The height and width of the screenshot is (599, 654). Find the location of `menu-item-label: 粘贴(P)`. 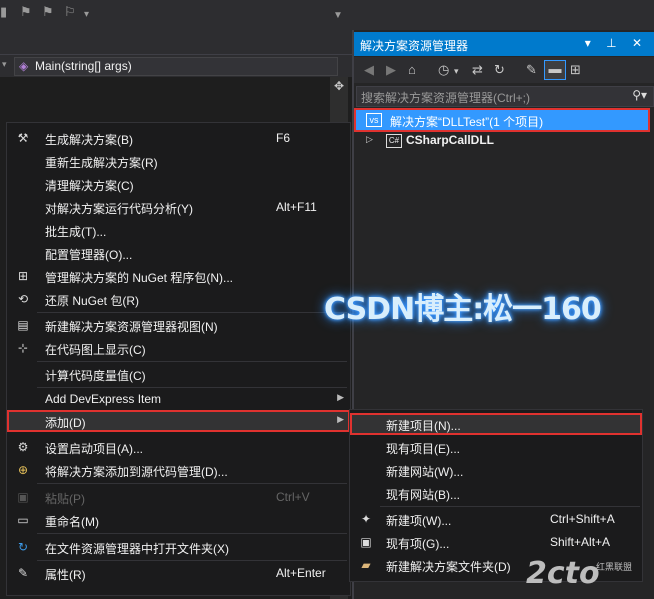

menu-item-label: 粘贴(P) is located at coordinates (65, 499).